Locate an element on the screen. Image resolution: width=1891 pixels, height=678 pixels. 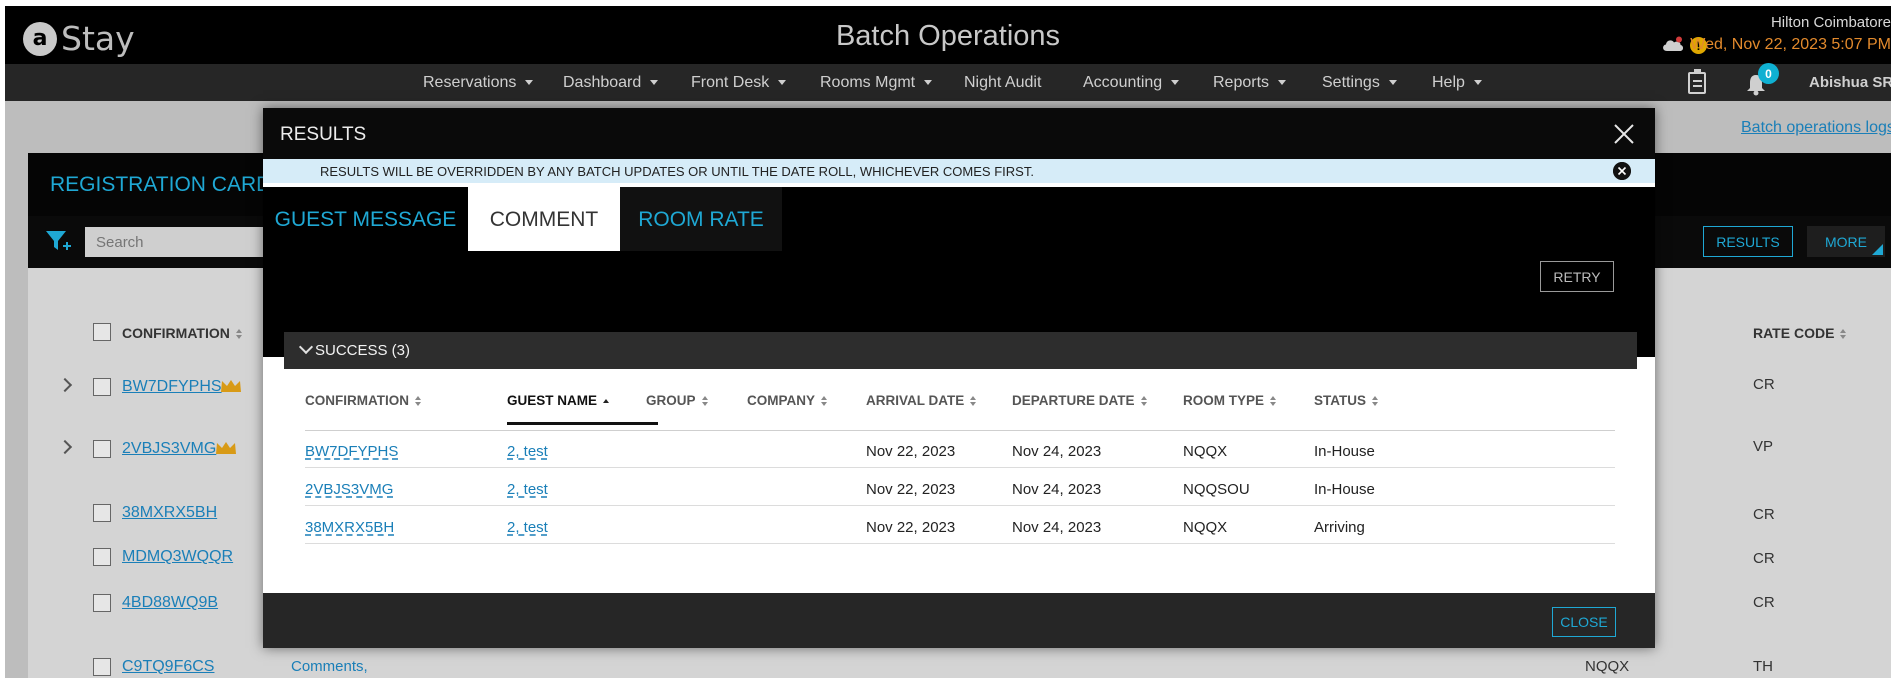
column-label: RATE CODE is located at coordinates (1794, 333).